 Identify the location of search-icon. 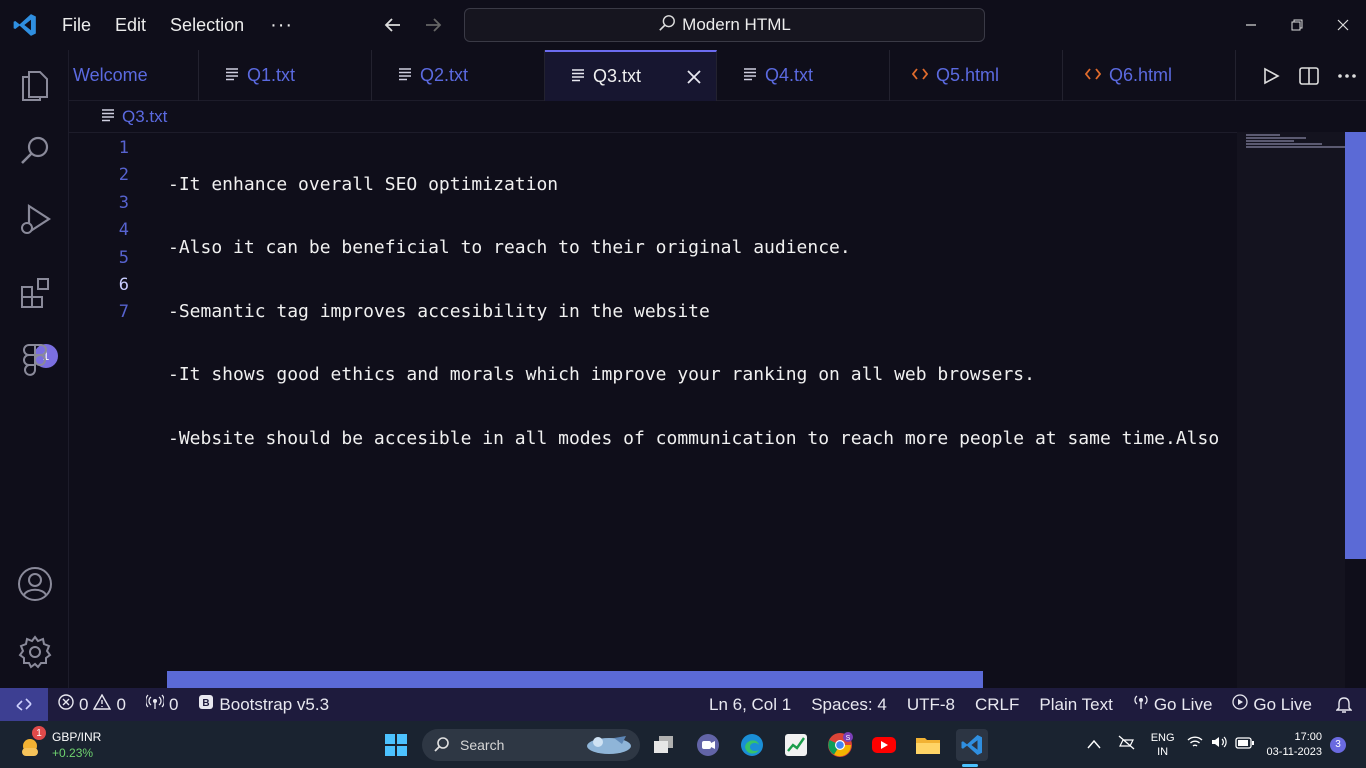
(35, 151).